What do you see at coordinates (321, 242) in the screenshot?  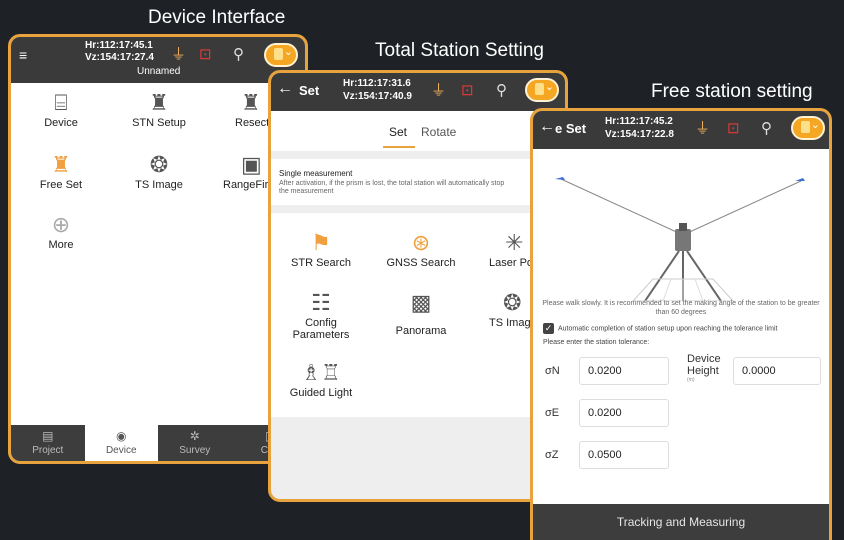 I see `str-search-icon: ⚑` at bounding box center [321, 242].